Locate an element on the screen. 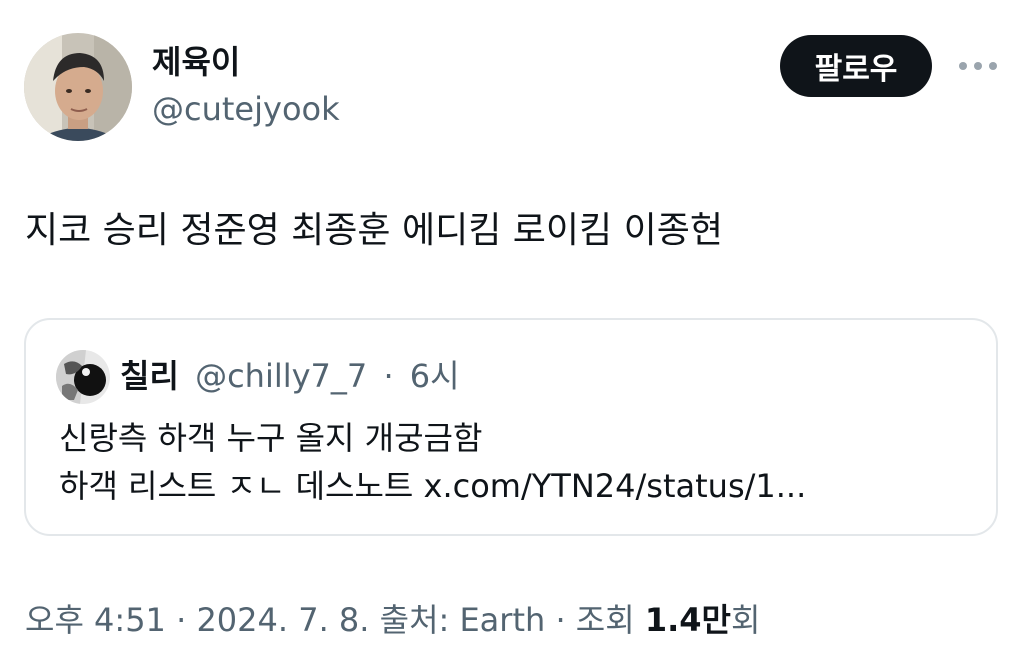 The height and width of the screenshot is (670, 1024). quote-avatar-image is located at coordinates (83, 377).